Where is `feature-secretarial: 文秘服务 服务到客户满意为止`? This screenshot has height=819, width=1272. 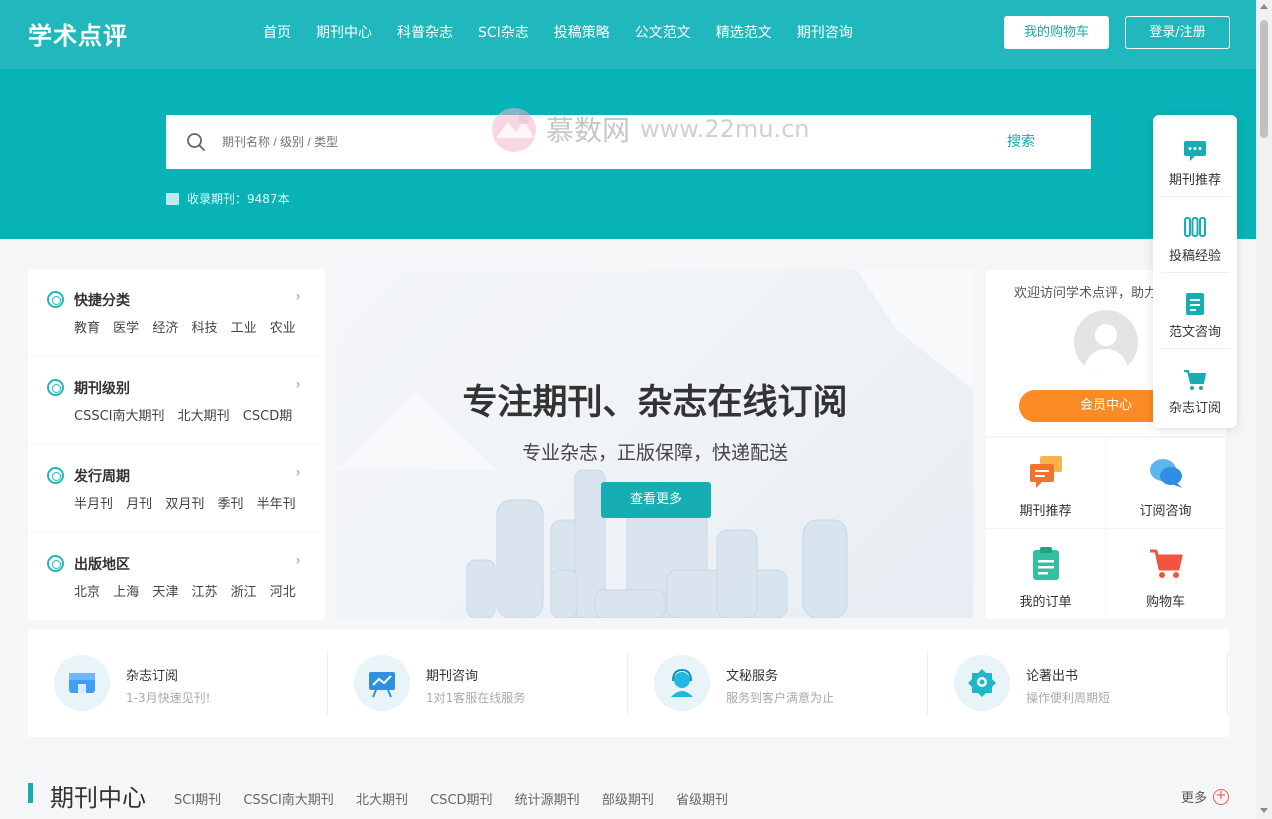
feature-secretarial: 文秘服务 服务到客户满意为止 is located at coordinates (778, 683).